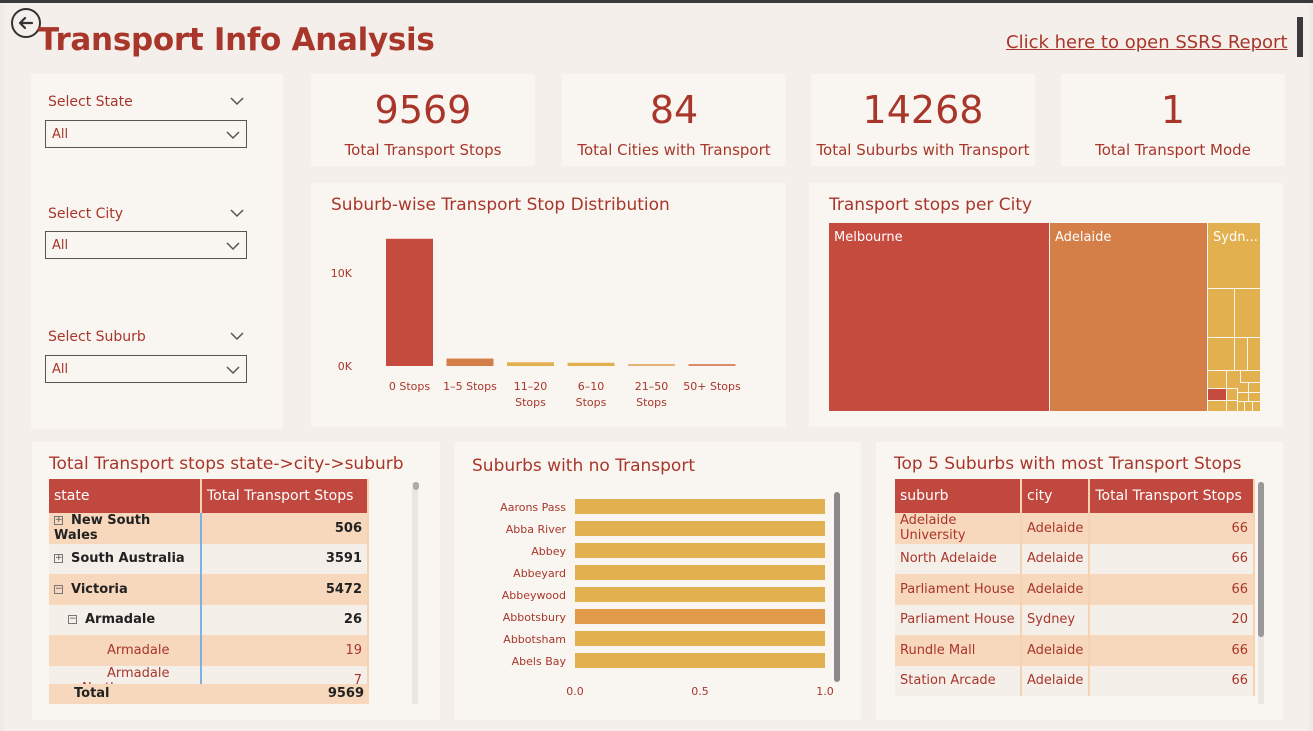 The height and width of the screenshot is (731, 1313). I want to click on state-dropdown: All, so click(146, 134).